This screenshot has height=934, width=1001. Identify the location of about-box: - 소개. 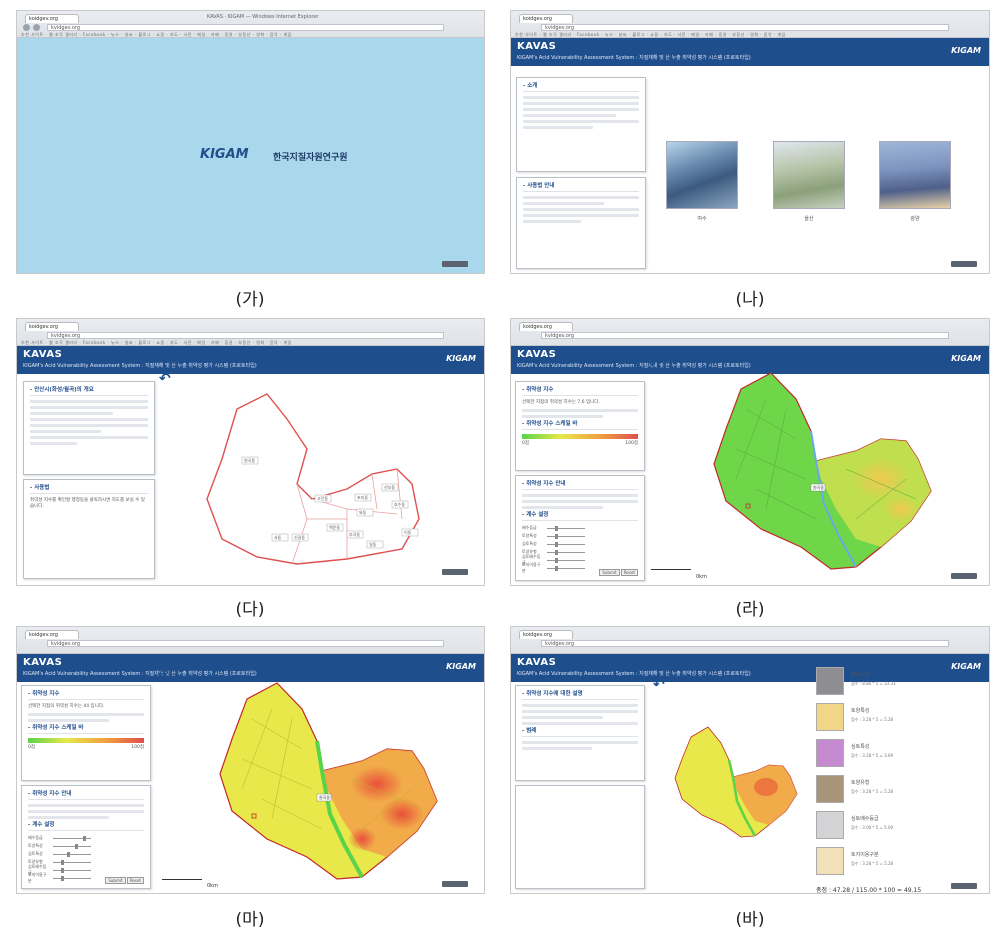
(581, 124).